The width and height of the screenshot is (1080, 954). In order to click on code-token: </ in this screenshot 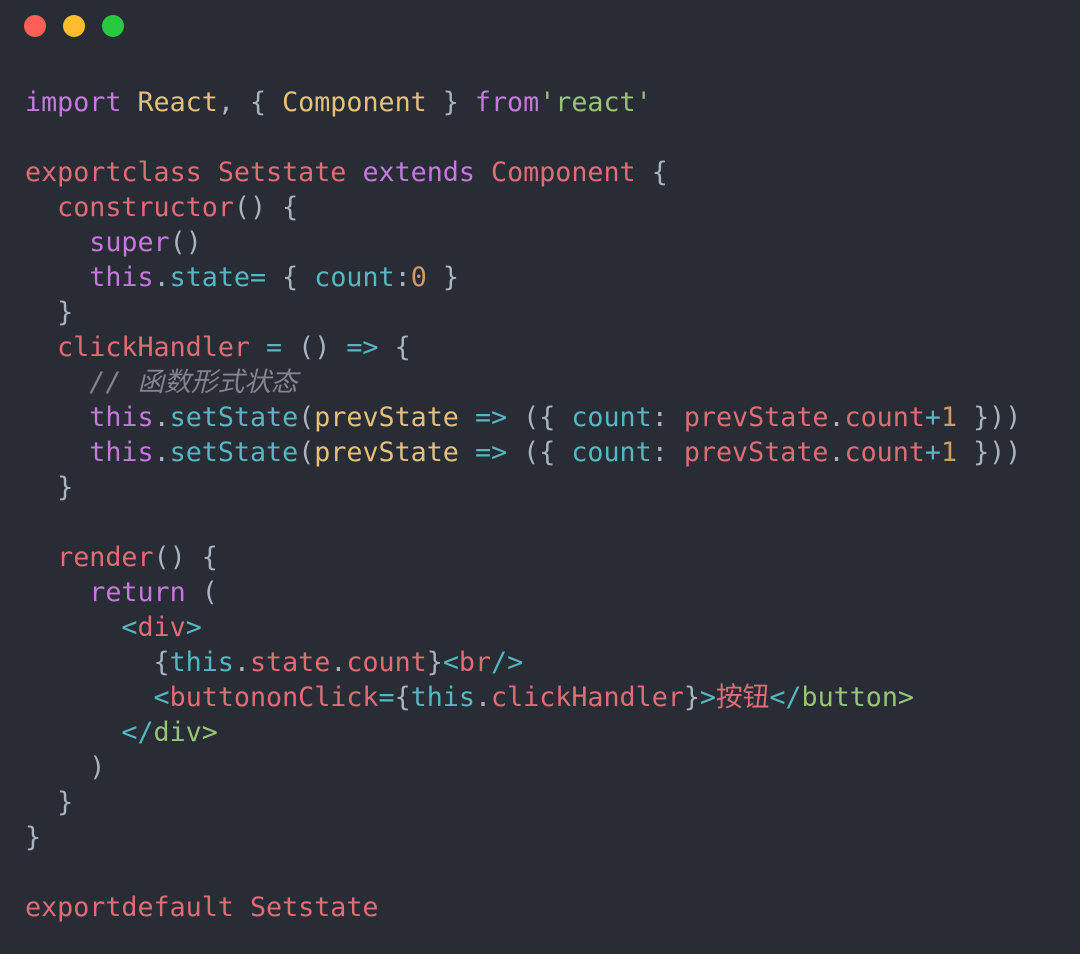, I will do `click(785, 697)`.